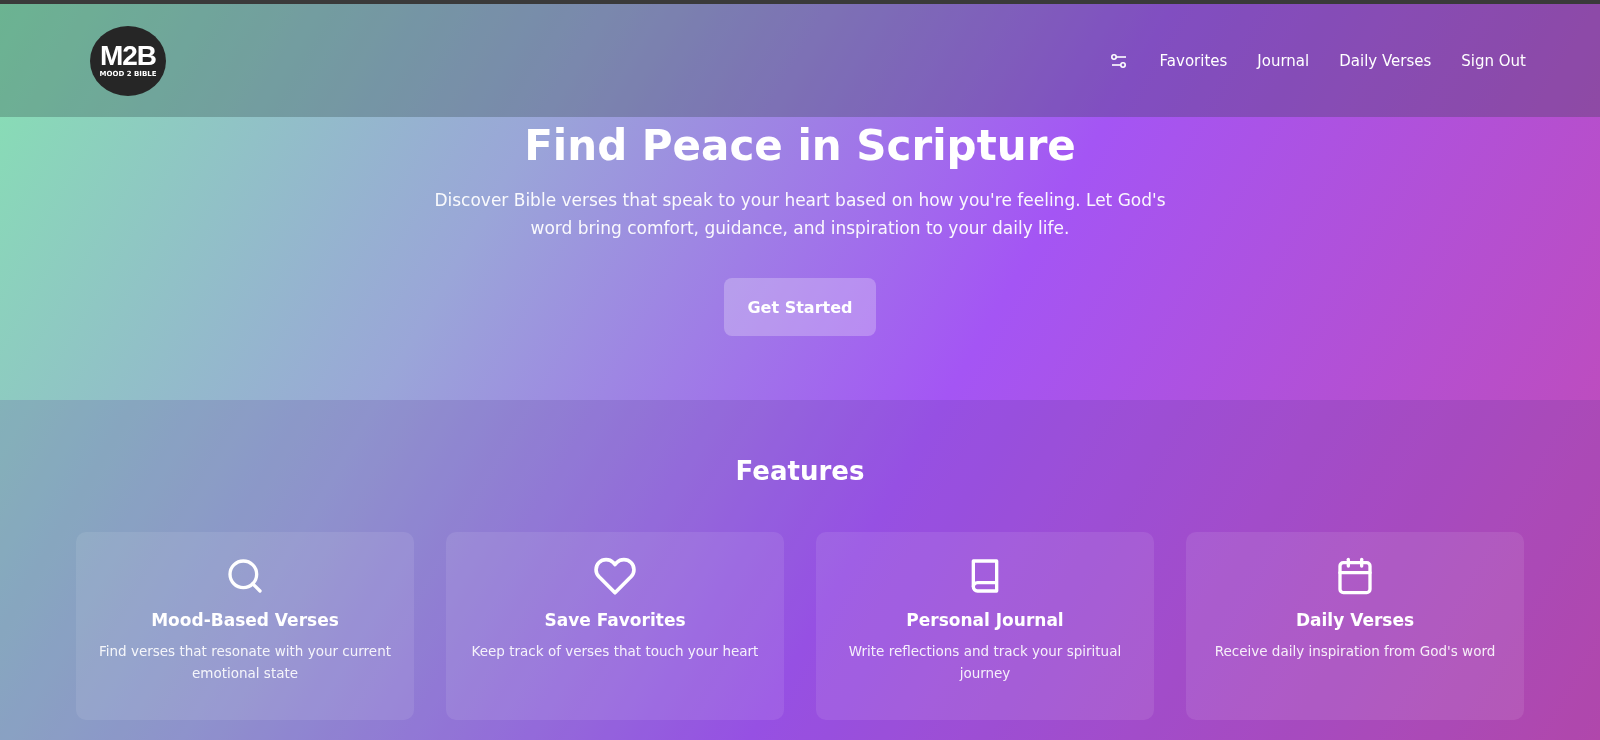  Describe the element at coordinates (800, 214) in the screenshot. I see `hero-subtitle: Discover Bible verses that speak to your heart based on how you're feeling. Let God's word bring comfort, guidance, and inspiration to your daily life.` at that location.